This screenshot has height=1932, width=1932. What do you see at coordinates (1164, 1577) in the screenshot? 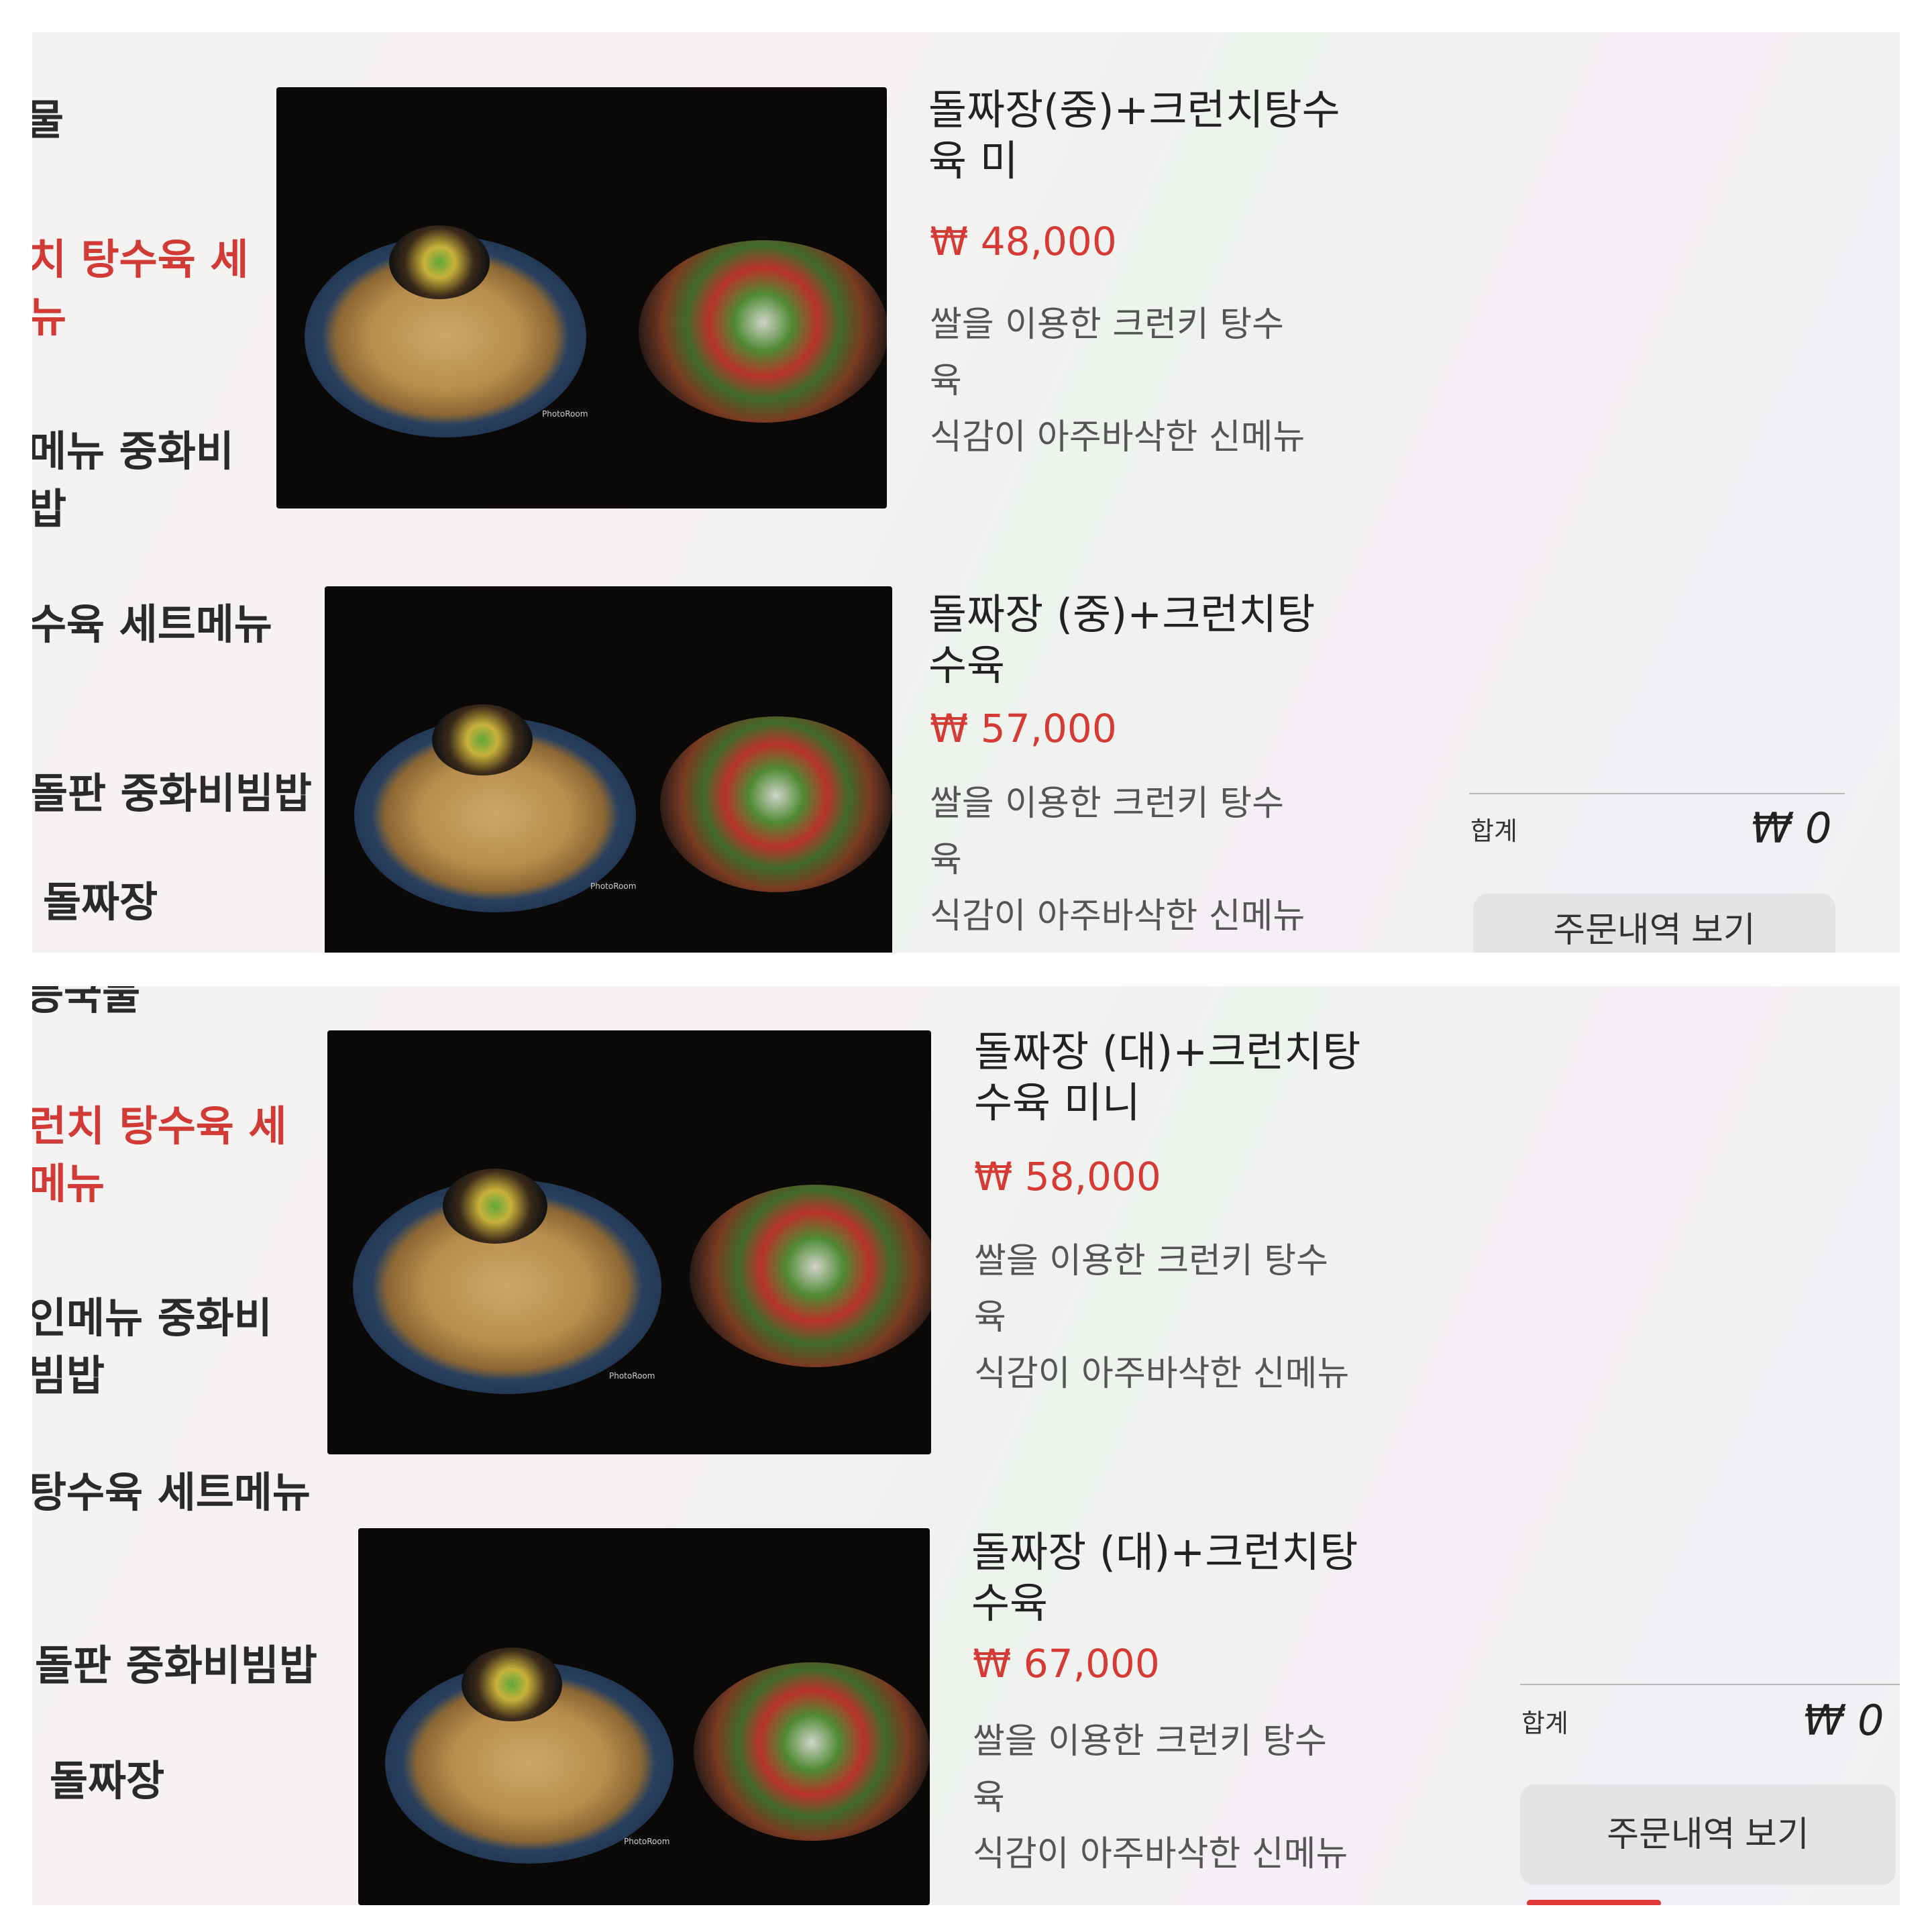
I see `menu-item-name: 돌짜장 (대)+크런치탕 수육` at bounding box center [1164, 1577].